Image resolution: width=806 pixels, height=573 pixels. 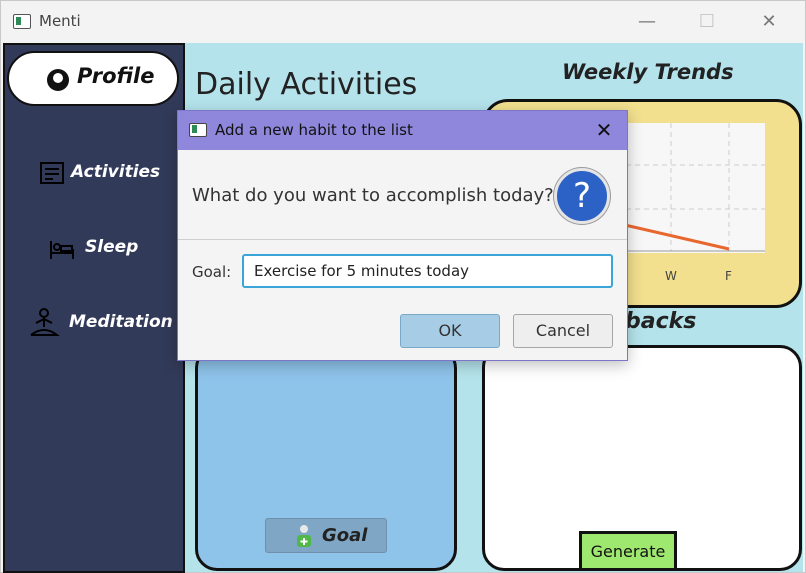 I want to click on dialog-app-icon, so click(x=198, y=130).